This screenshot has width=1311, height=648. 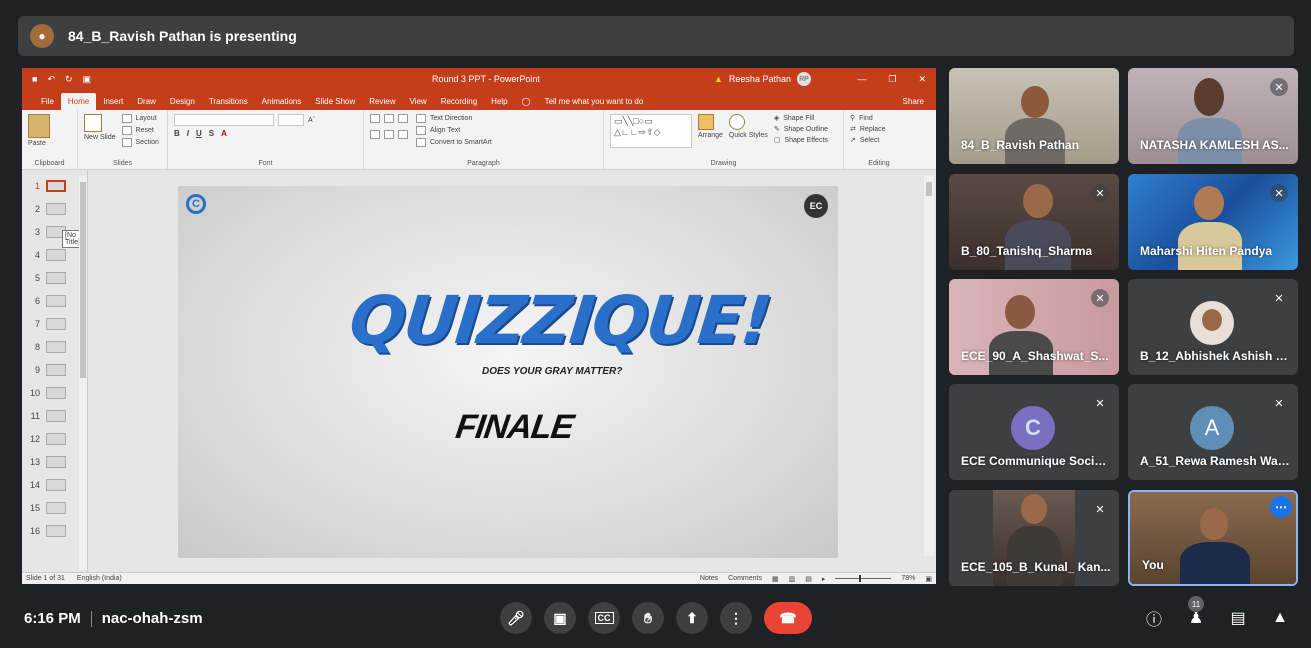 What do you see at coordinates (37, 324) in the screenshot?
I see `slide-thumb-number: 7` at bounding box center [37, 324].